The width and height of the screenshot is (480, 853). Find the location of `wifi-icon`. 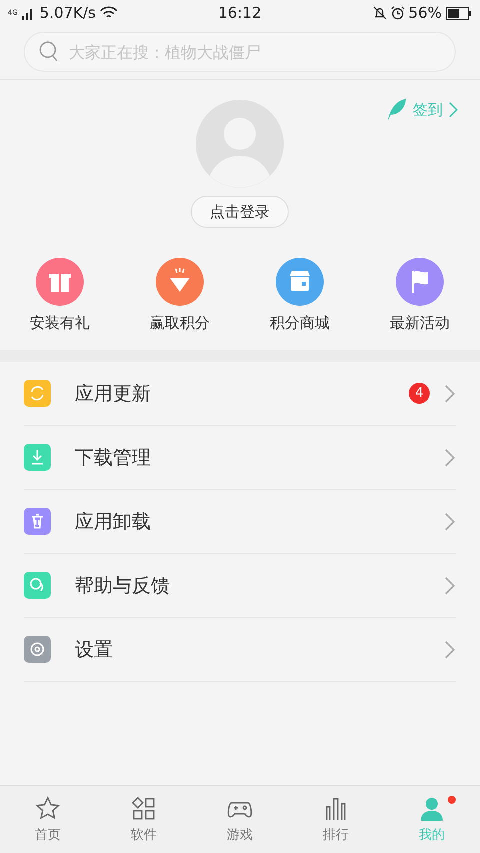

wifi-icon is located at coordinates (109, 13).